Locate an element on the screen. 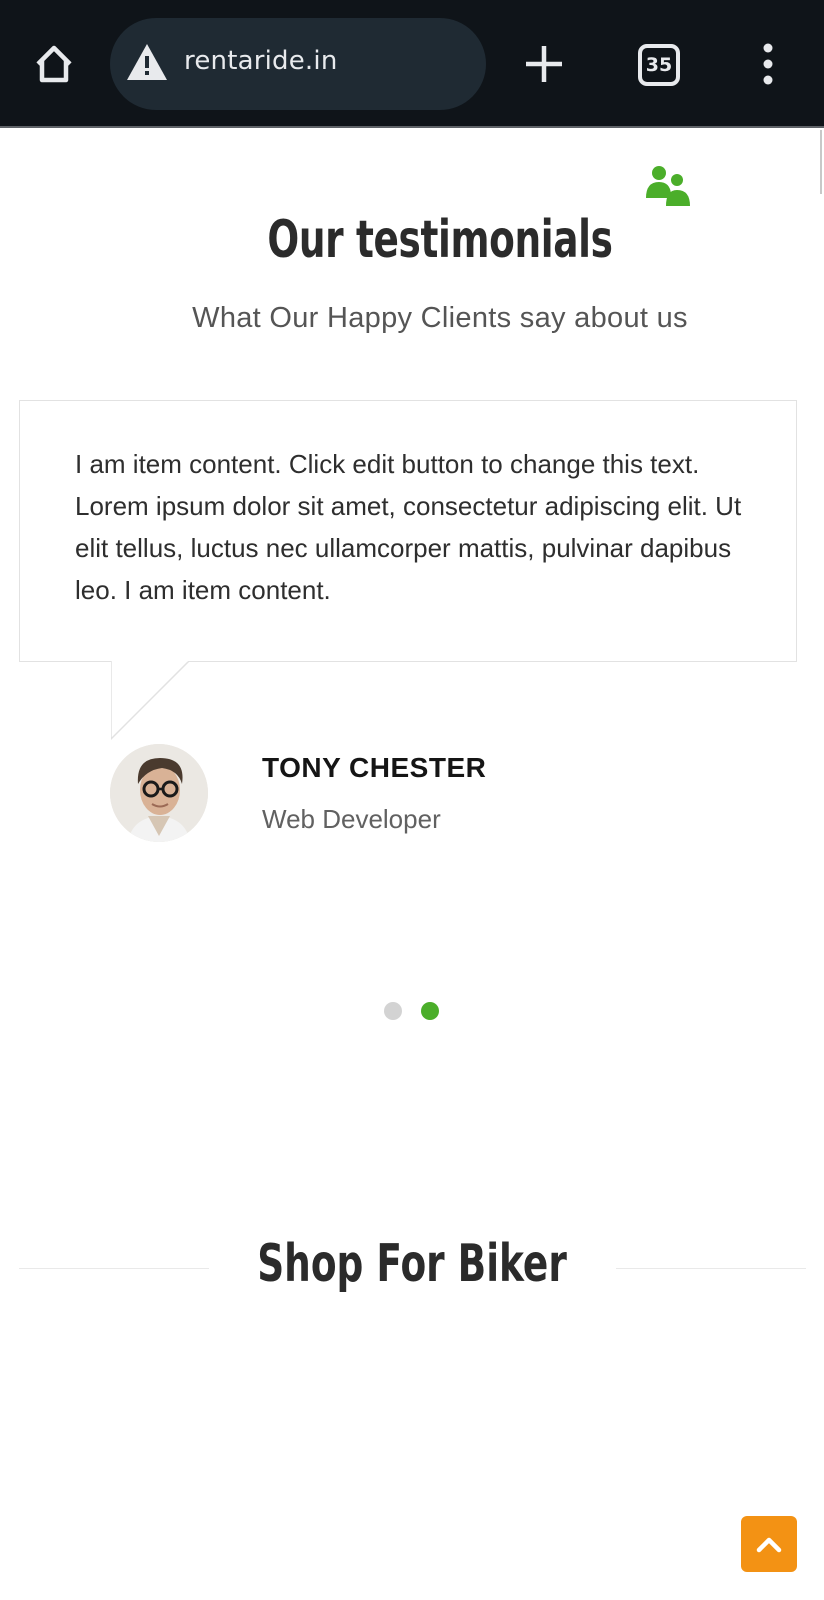  home-icon is located at coordinates (54, 64).